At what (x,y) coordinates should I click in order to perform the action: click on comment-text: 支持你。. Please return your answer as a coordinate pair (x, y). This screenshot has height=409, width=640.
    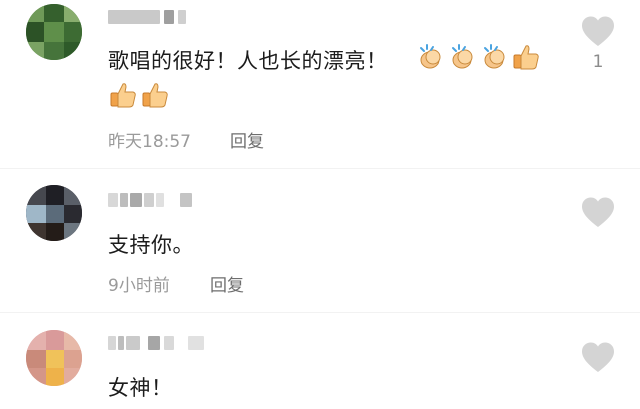
    Looking at the image, I should click on (151, 245).